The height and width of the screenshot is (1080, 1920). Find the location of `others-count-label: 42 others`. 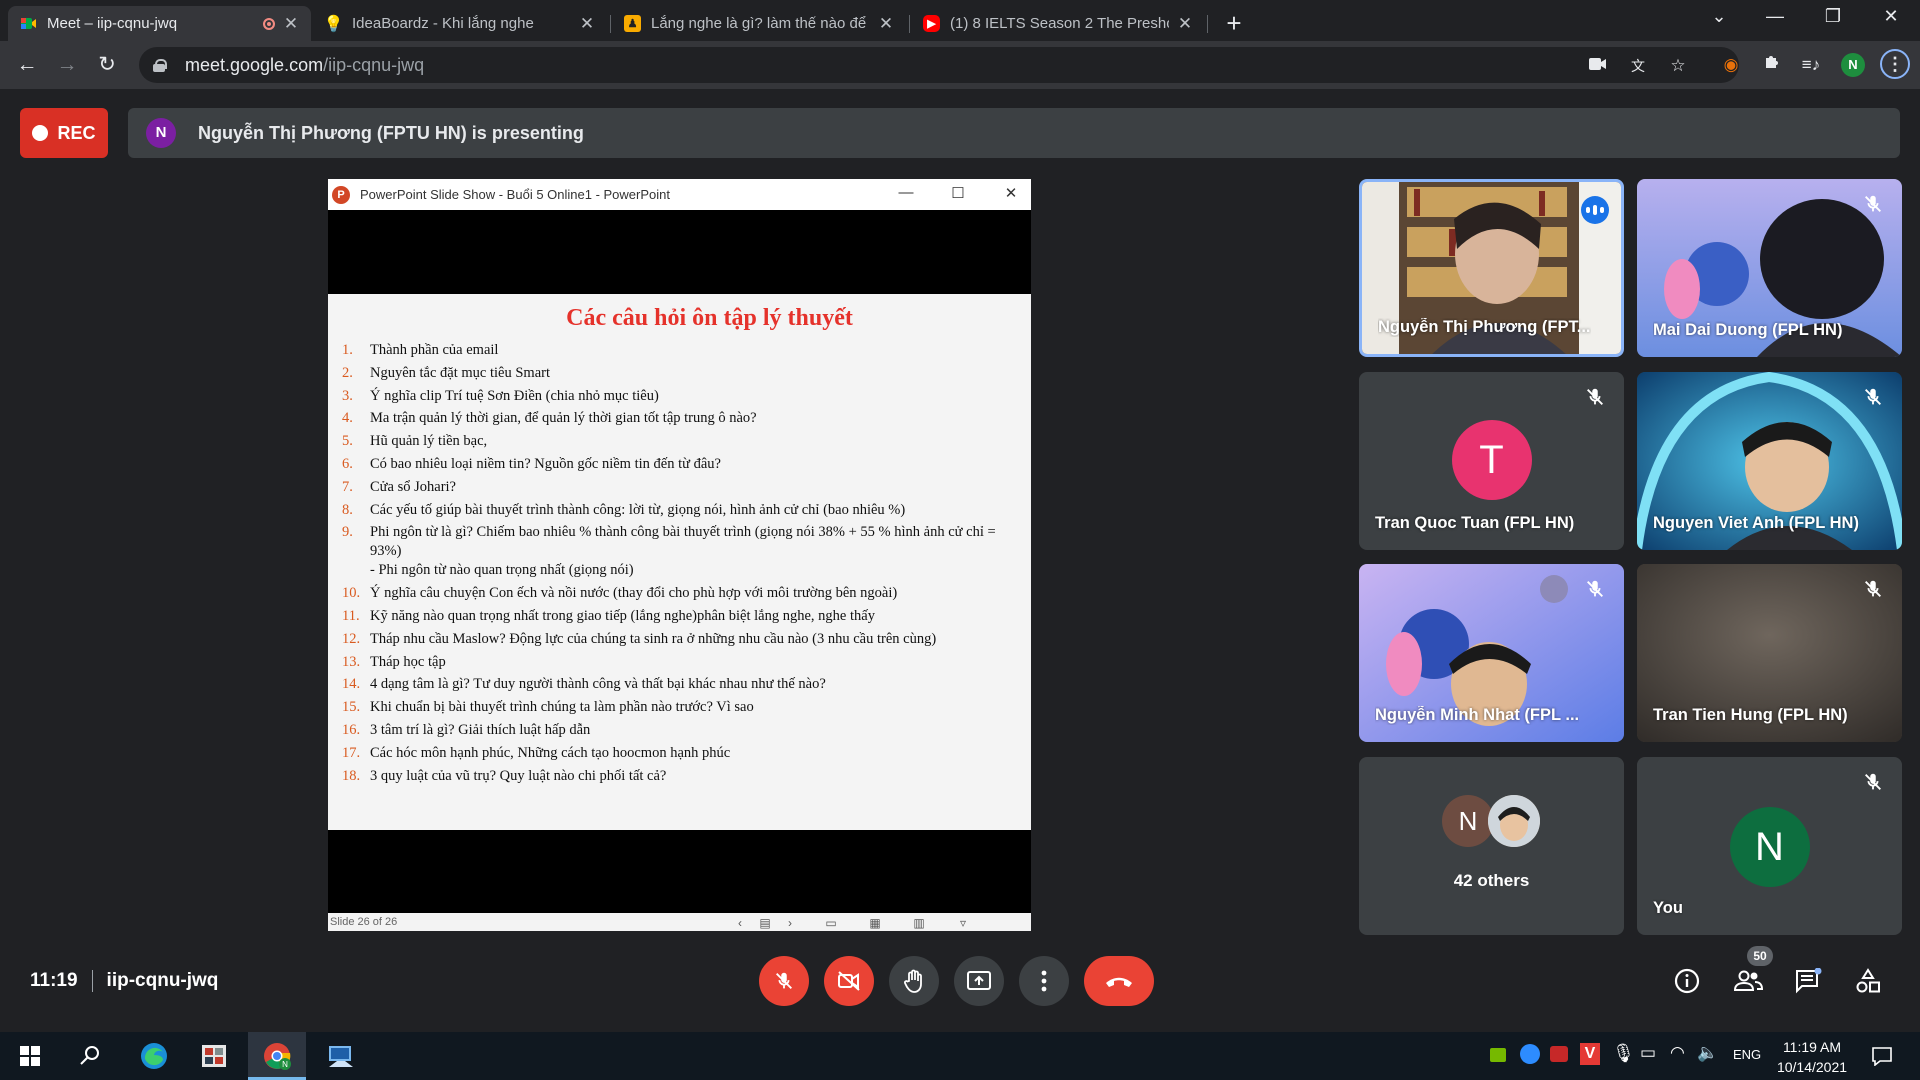

others-count-label: 42 others is located at coordinates (1491, 880).